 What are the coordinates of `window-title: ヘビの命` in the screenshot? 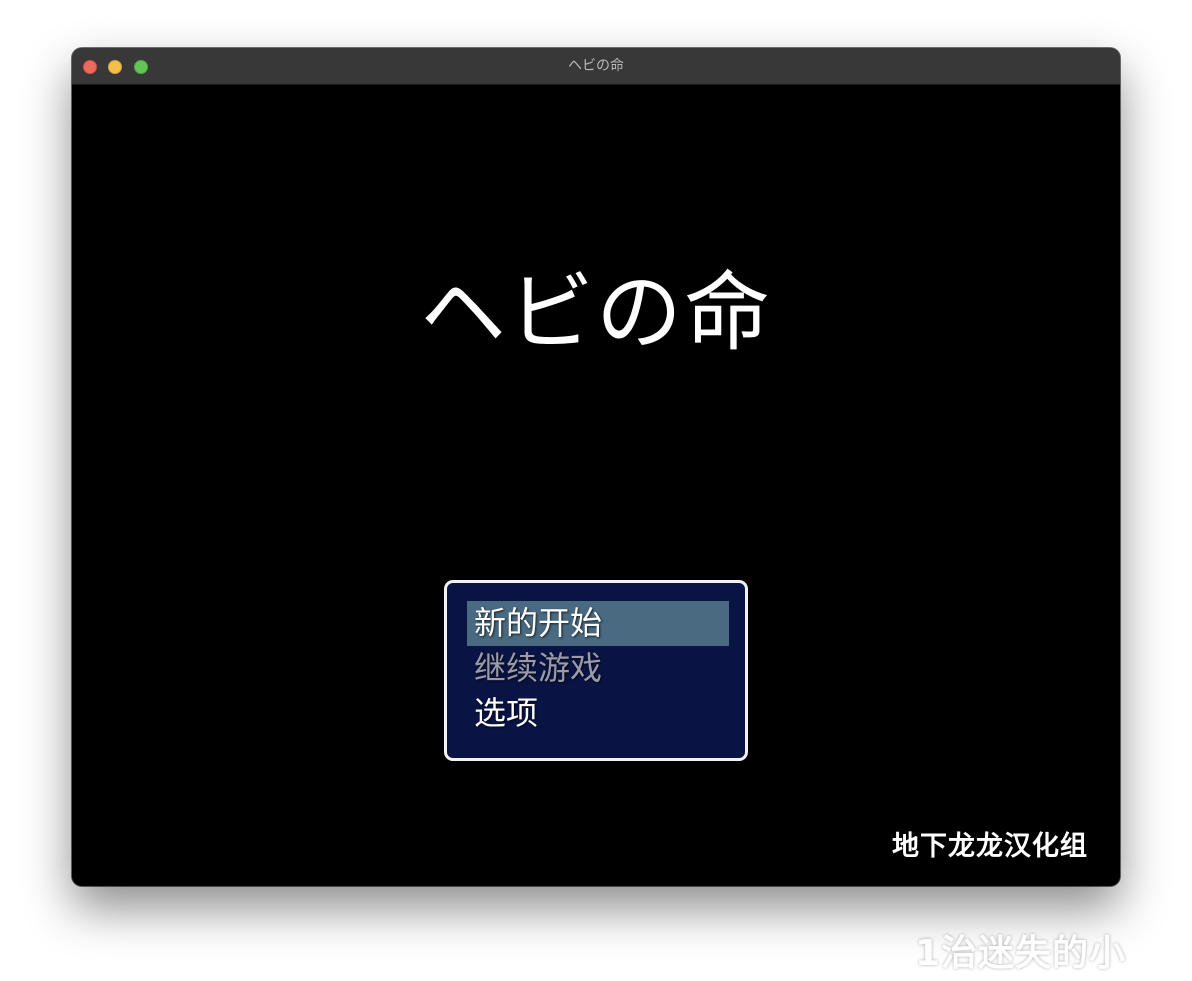 It's located at (596, 66).